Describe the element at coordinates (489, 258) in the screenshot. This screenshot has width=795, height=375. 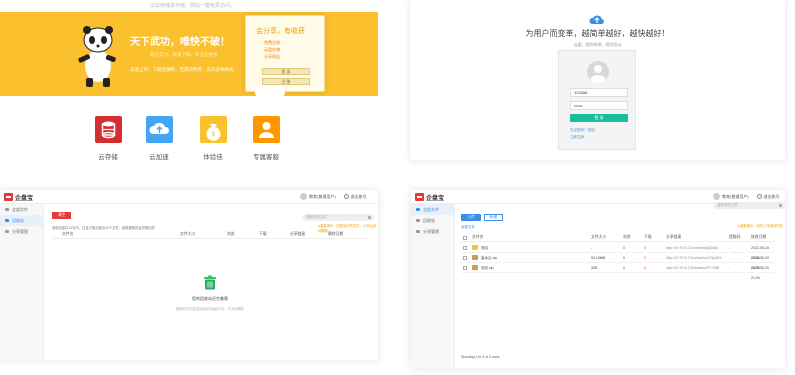
I see `file-name: 高木云.zip` at that location.